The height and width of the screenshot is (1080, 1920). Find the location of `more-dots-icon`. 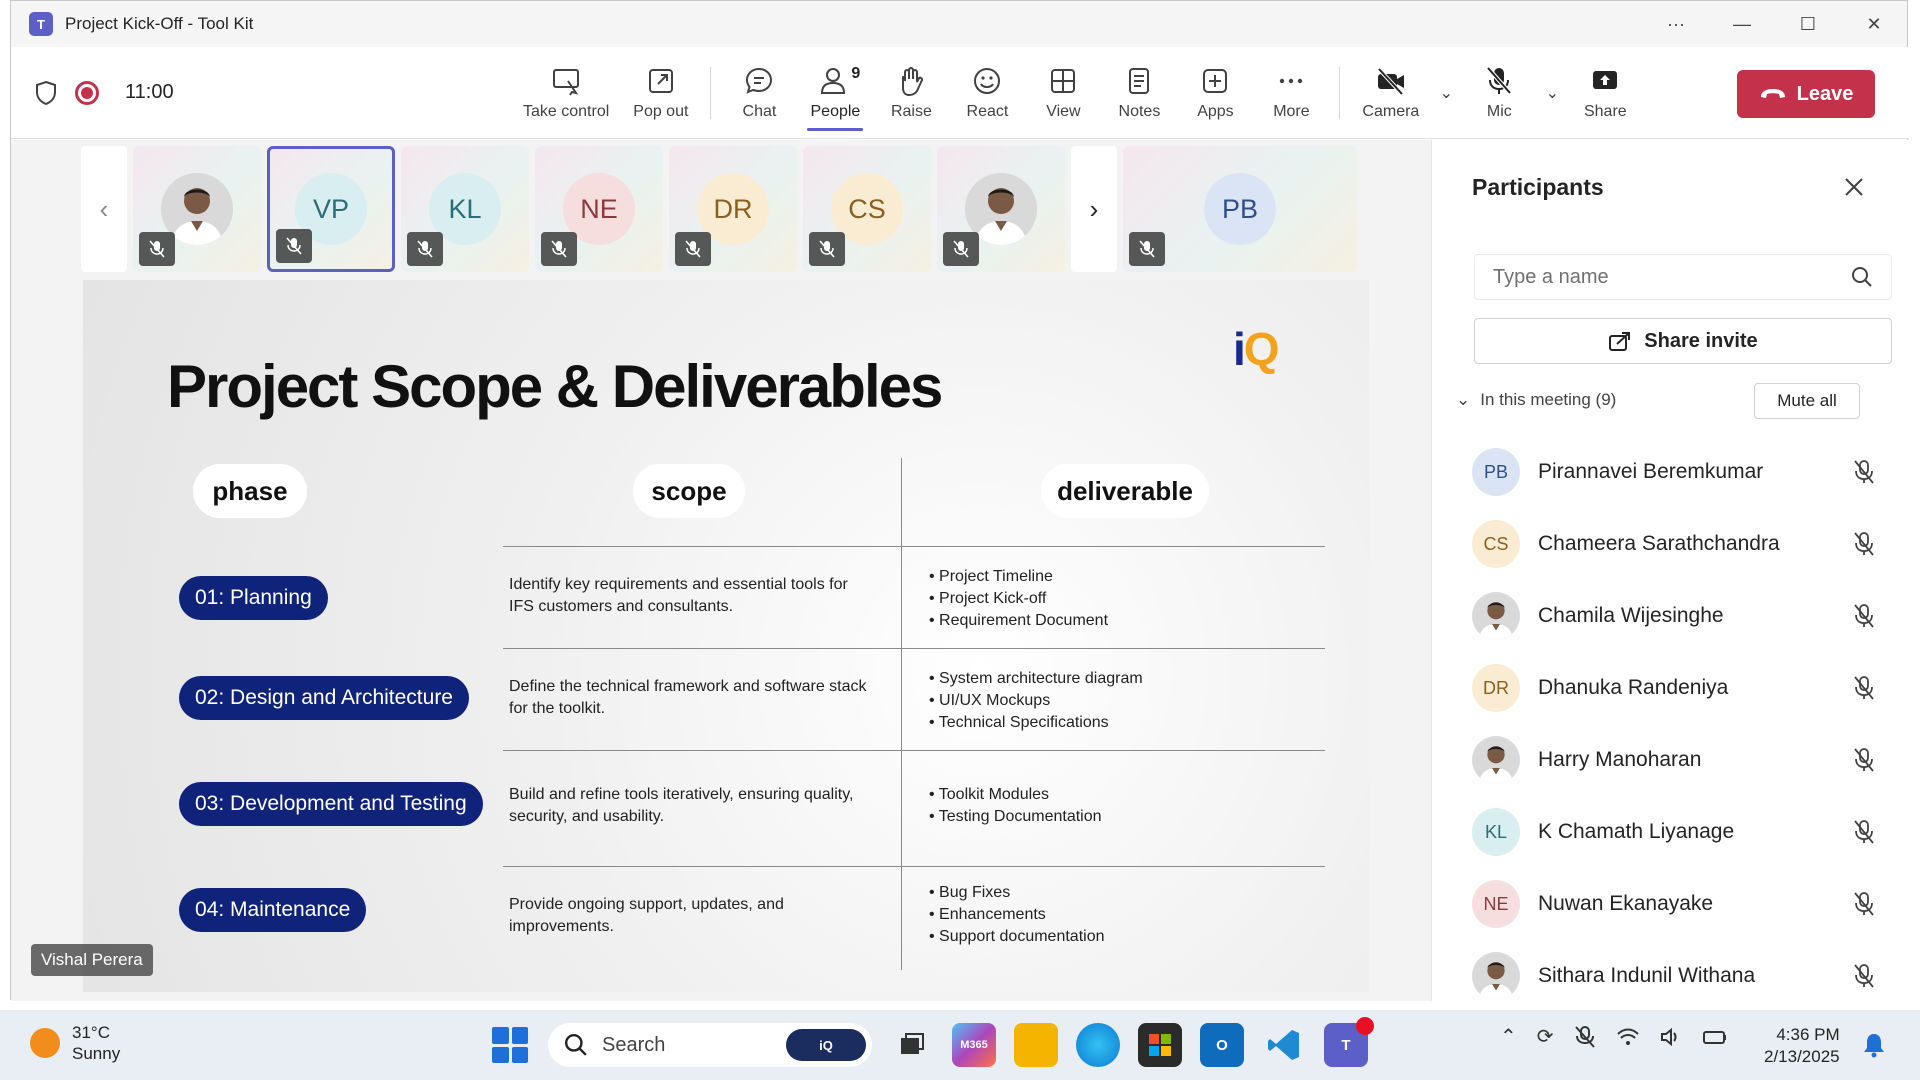

more-dots-icon is located at coordinates (1291, 81).